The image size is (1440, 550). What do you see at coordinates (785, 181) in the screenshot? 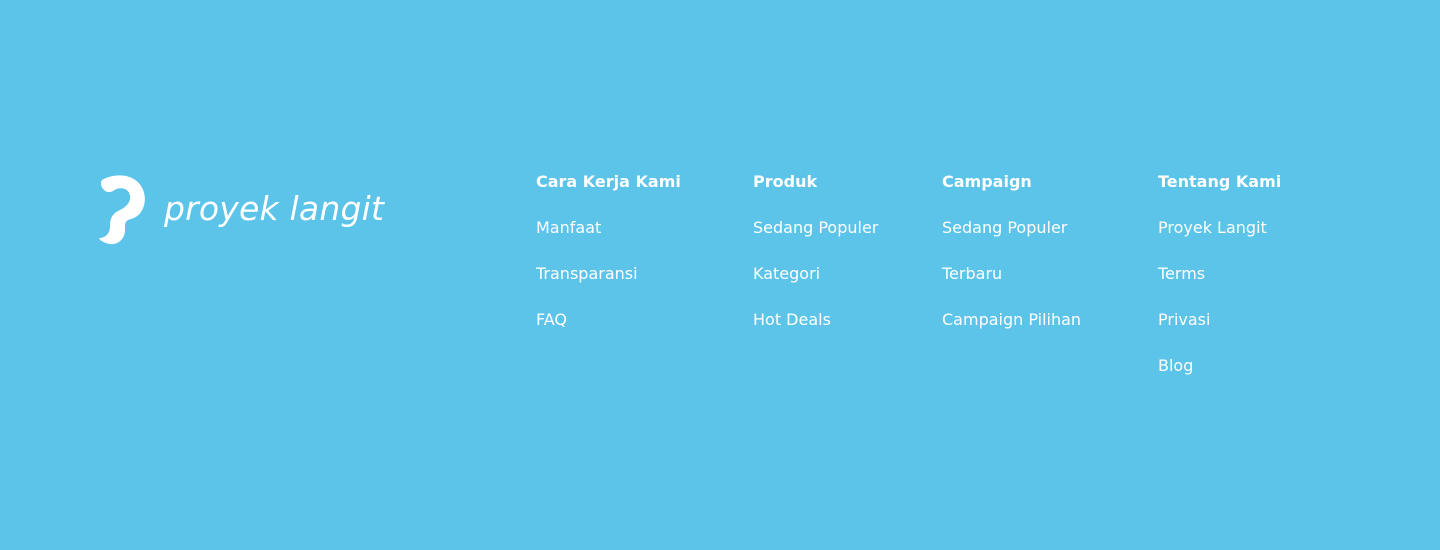
I see `column-heading: Produk` at bounding box center [785, 181].